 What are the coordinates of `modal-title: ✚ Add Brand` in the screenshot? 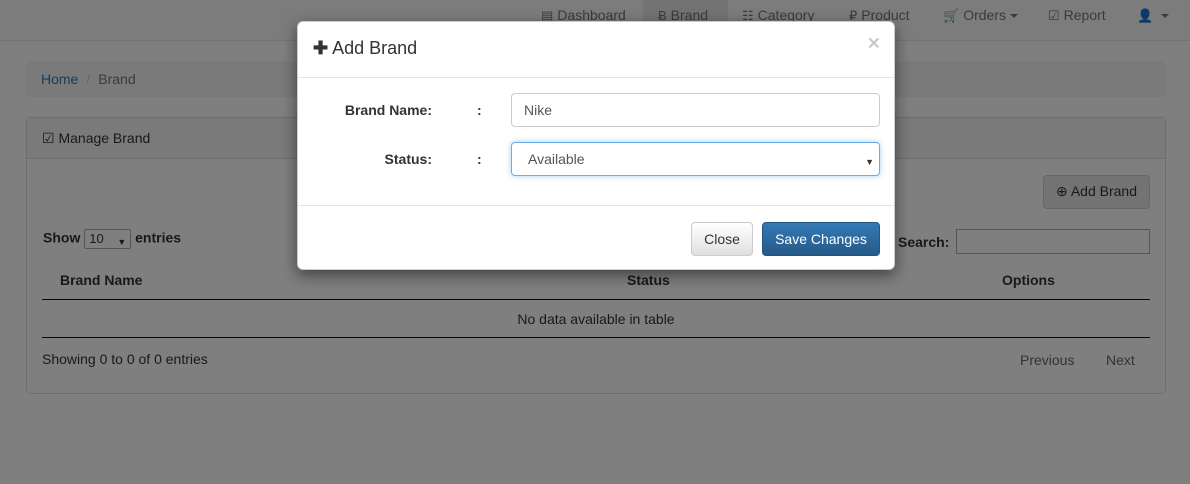 It's located at (596, 48).